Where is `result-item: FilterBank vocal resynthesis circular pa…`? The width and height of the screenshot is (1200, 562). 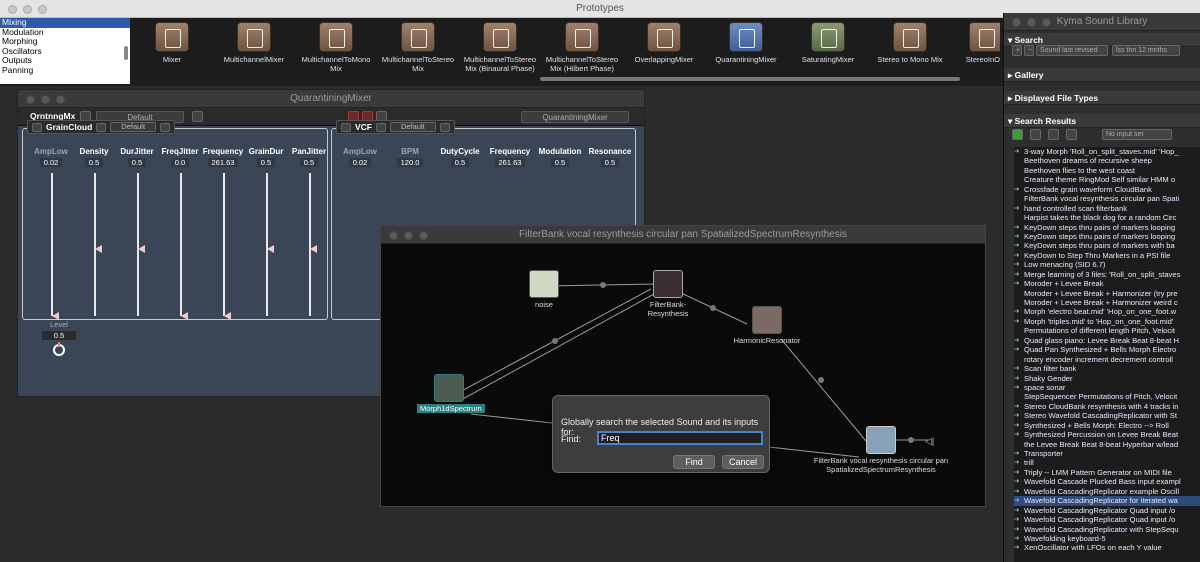
result-item: FilterBank vocal resynthesis circular pa… is located at coordinates (1107, 198).